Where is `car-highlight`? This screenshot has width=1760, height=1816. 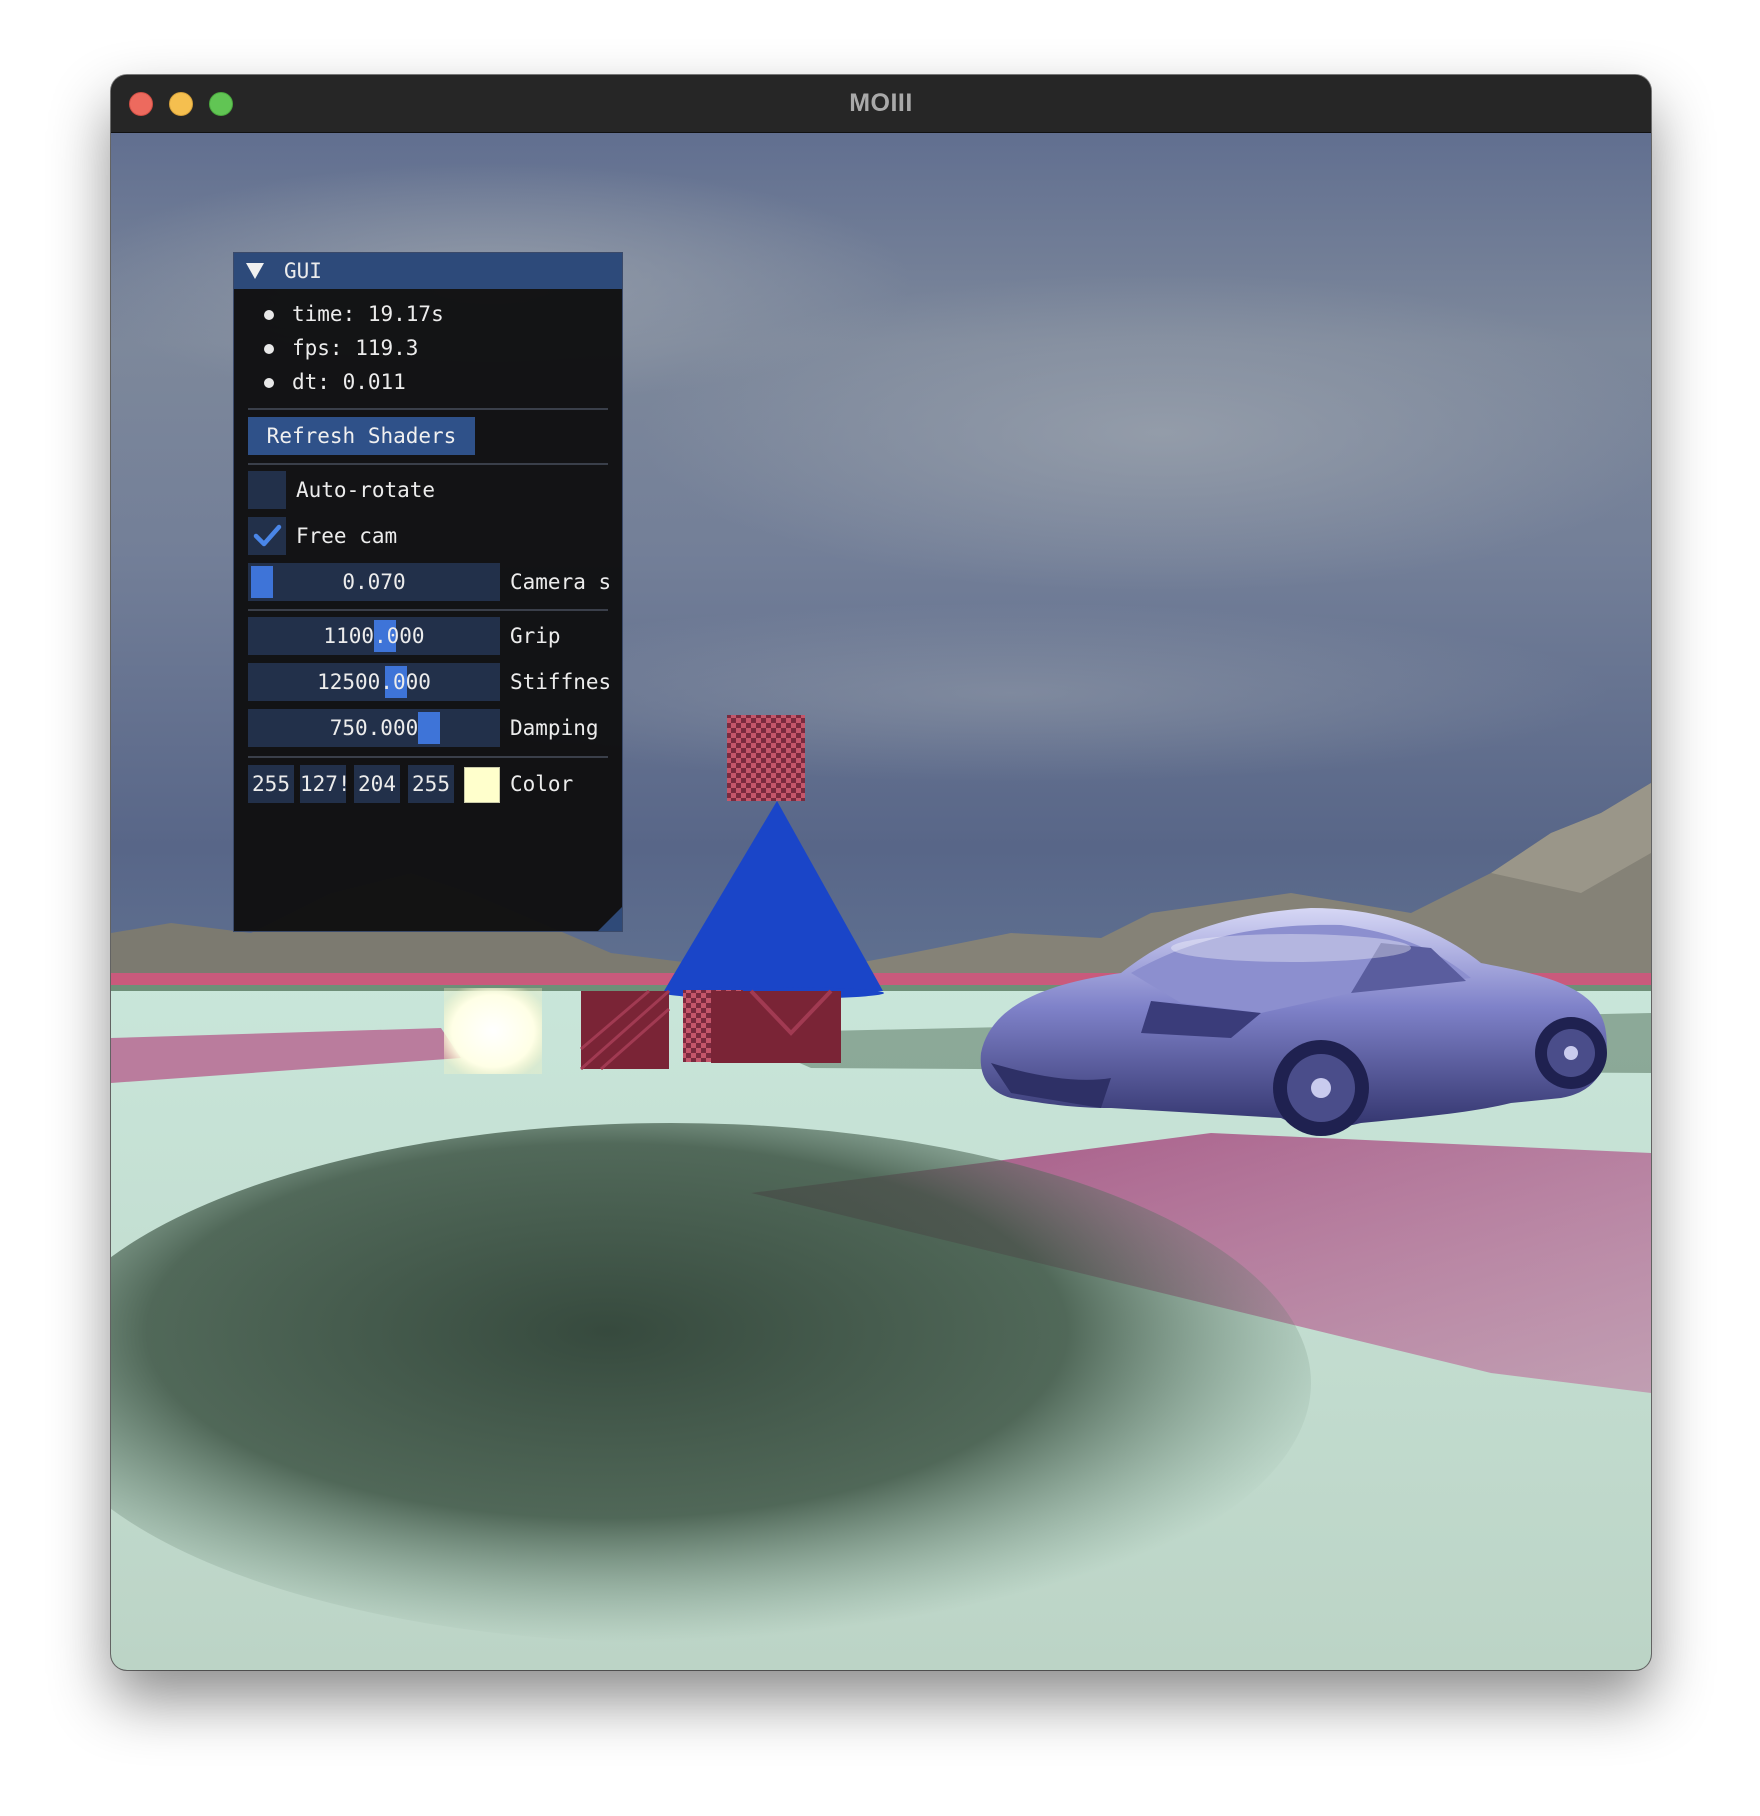
car-highlight is located at coordinates (1291, 948).